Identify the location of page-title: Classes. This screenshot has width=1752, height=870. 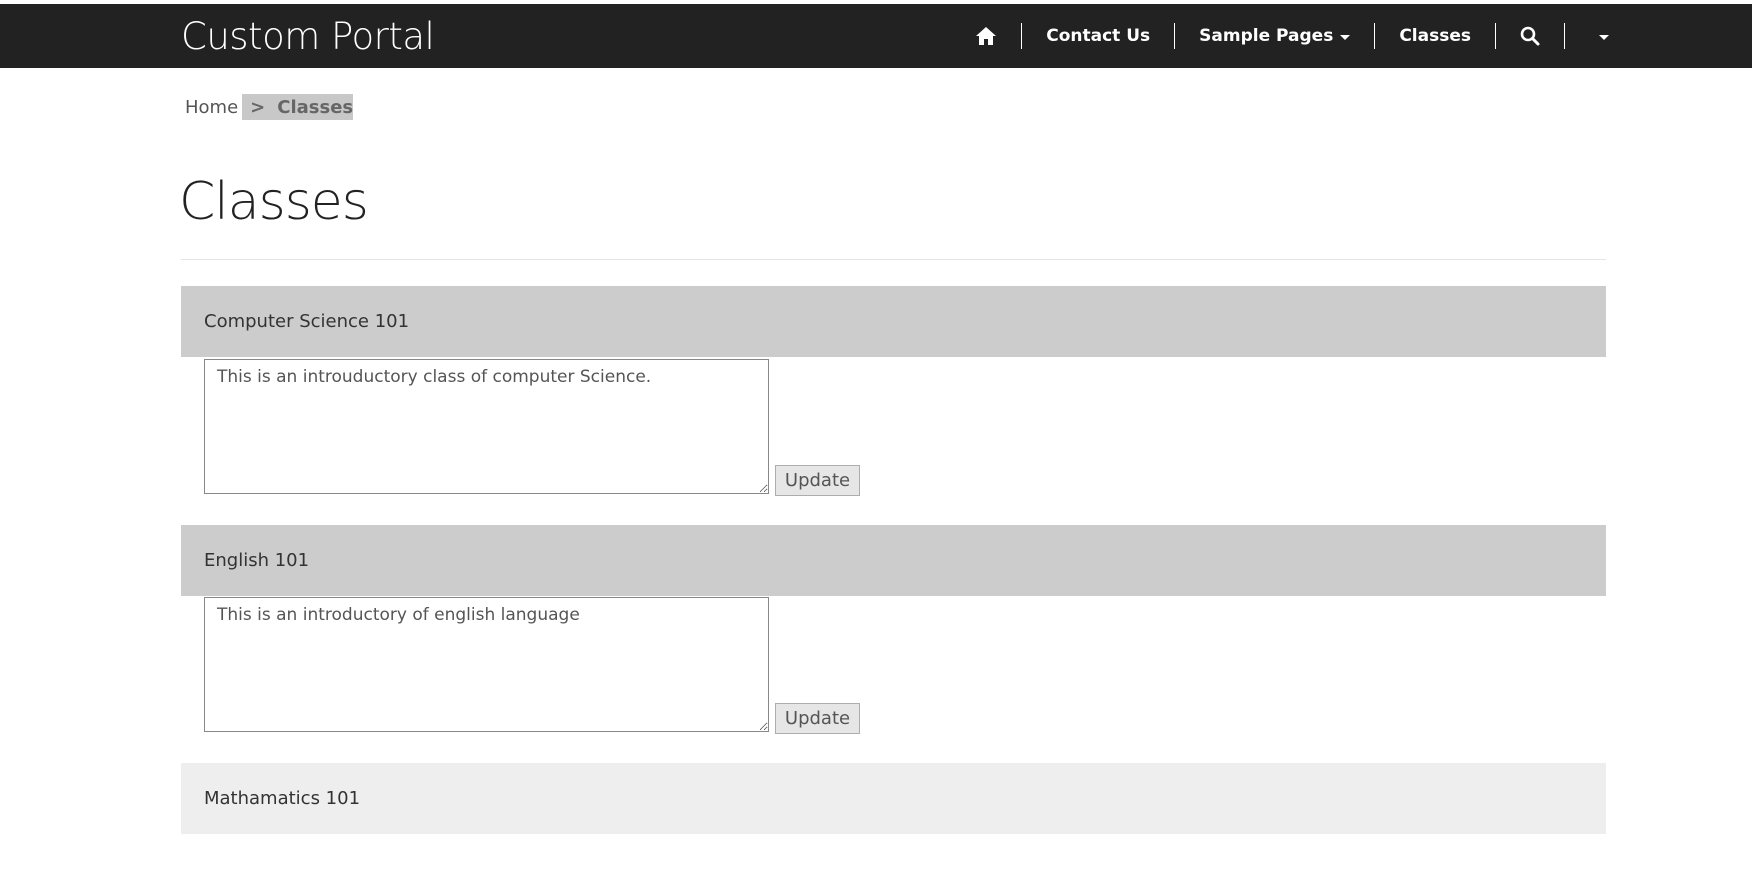
(274, 202).